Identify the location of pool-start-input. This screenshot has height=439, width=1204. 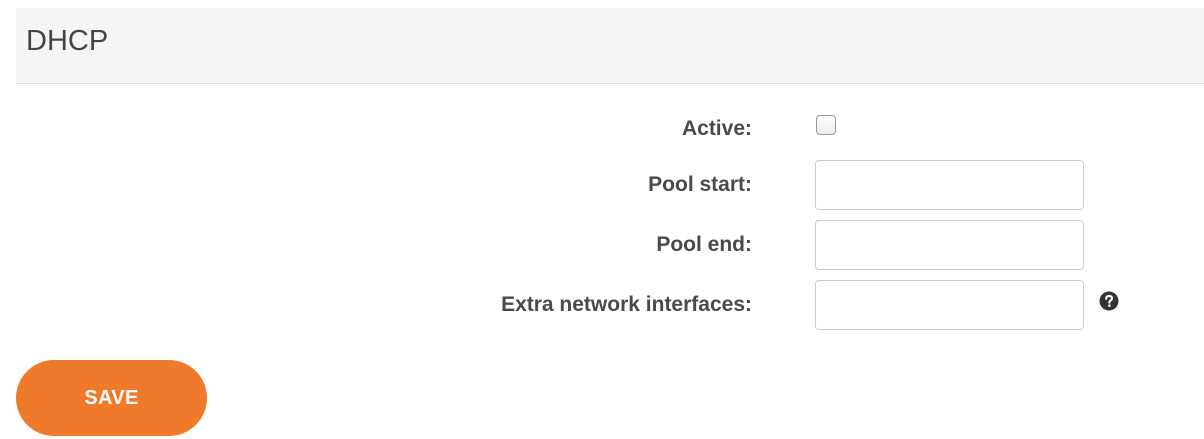
(949, 185).